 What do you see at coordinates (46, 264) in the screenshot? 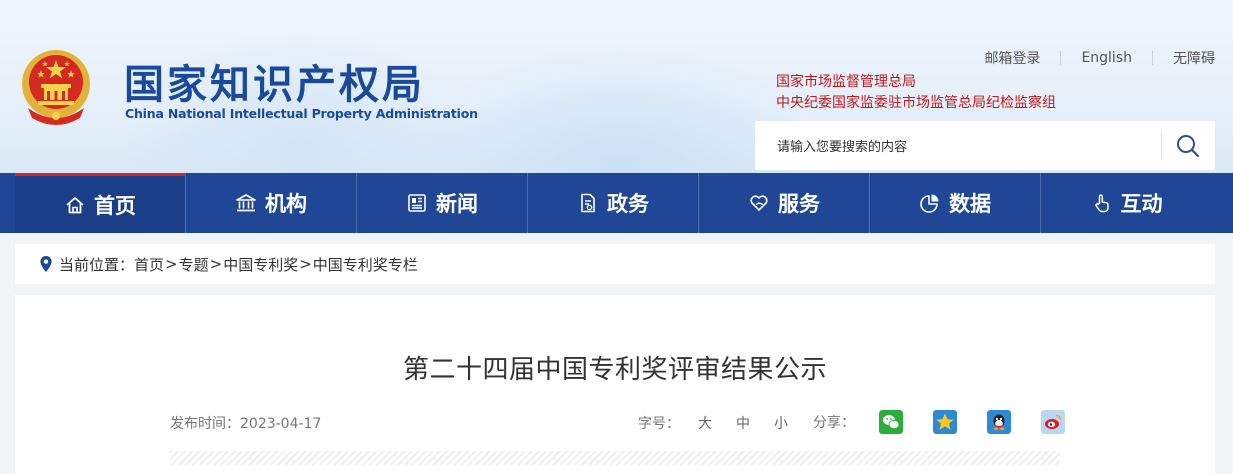
I see `location-pin-icon` at bounding box center [46, 264].